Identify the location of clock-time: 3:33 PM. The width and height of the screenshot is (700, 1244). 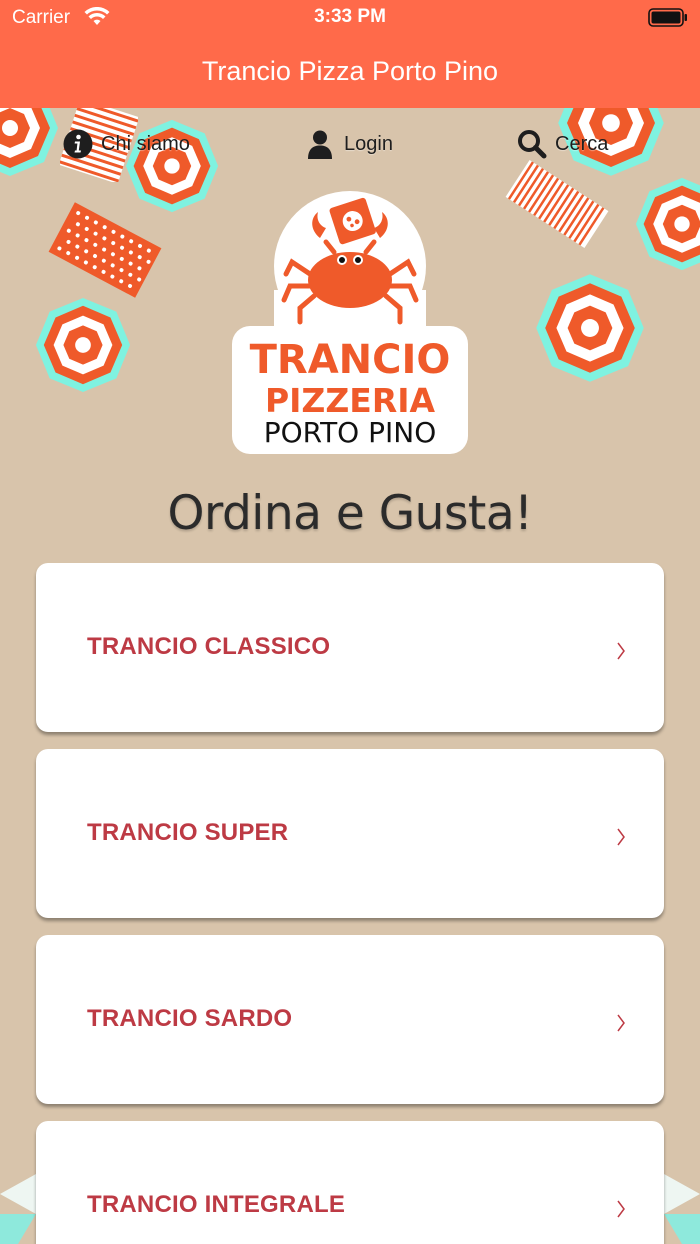
(350, 16).